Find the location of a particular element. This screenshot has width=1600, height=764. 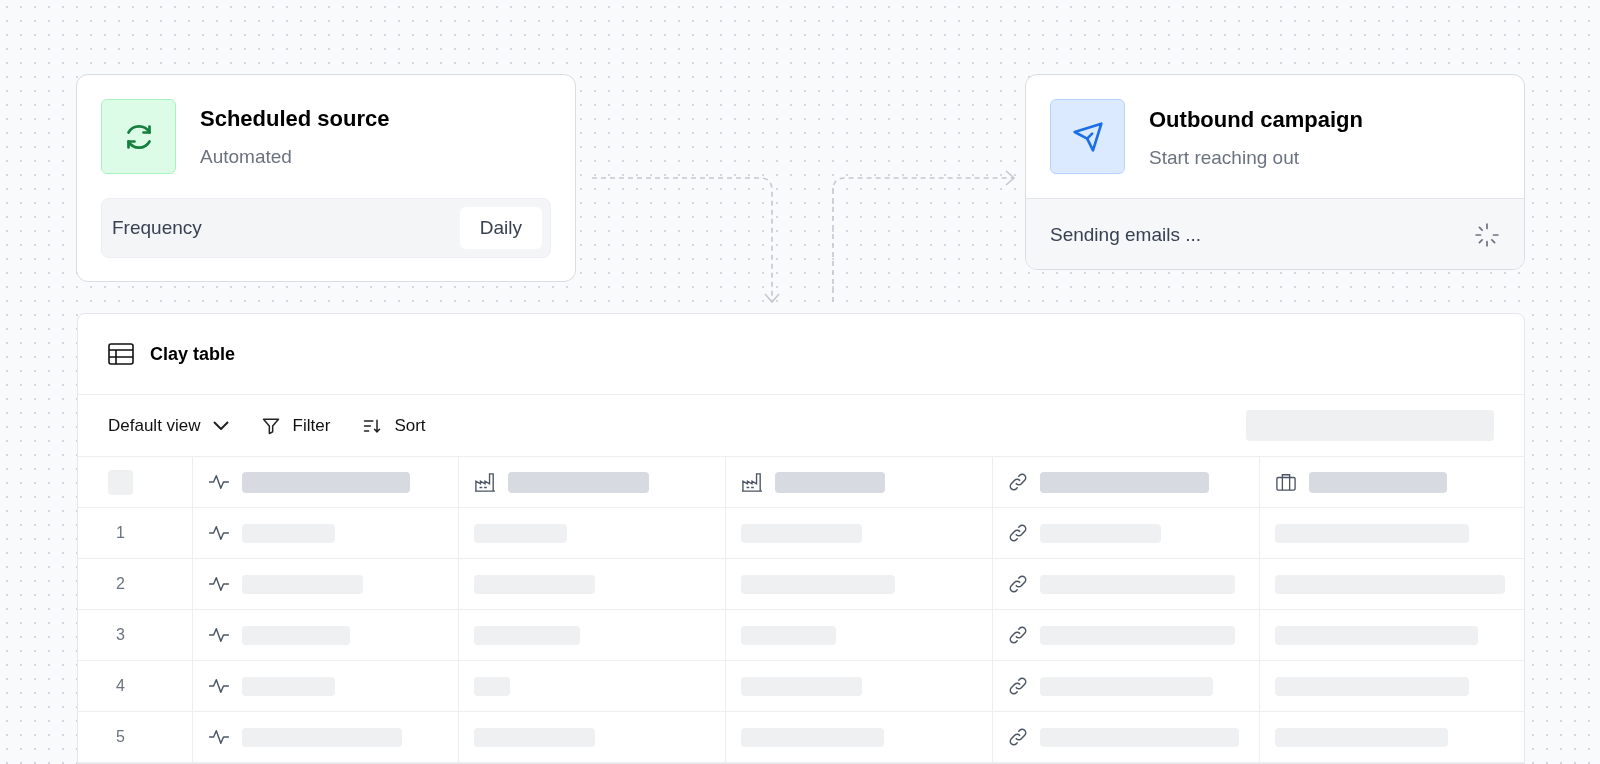

table-icon is located at coordinates (121, 354).